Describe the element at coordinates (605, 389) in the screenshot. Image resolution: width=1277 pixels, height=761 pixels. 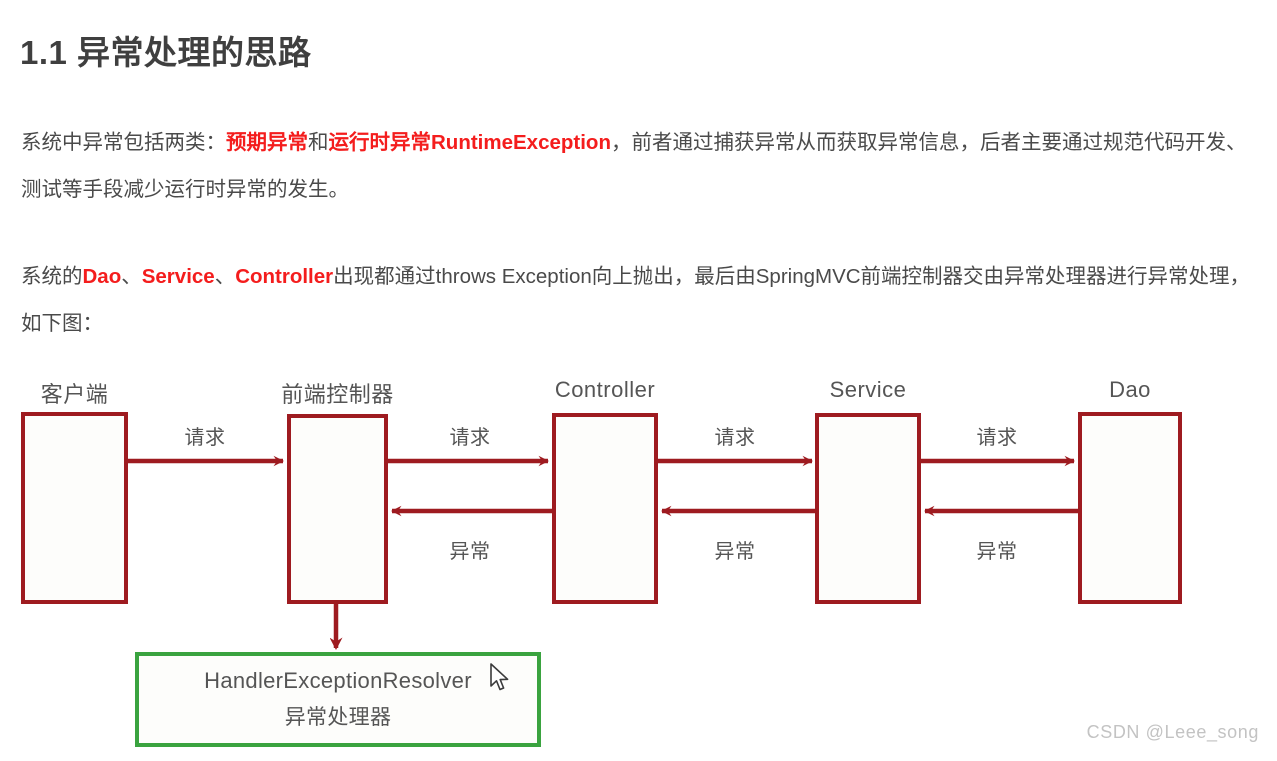
I see `node-label-controller: Controller` at that location.